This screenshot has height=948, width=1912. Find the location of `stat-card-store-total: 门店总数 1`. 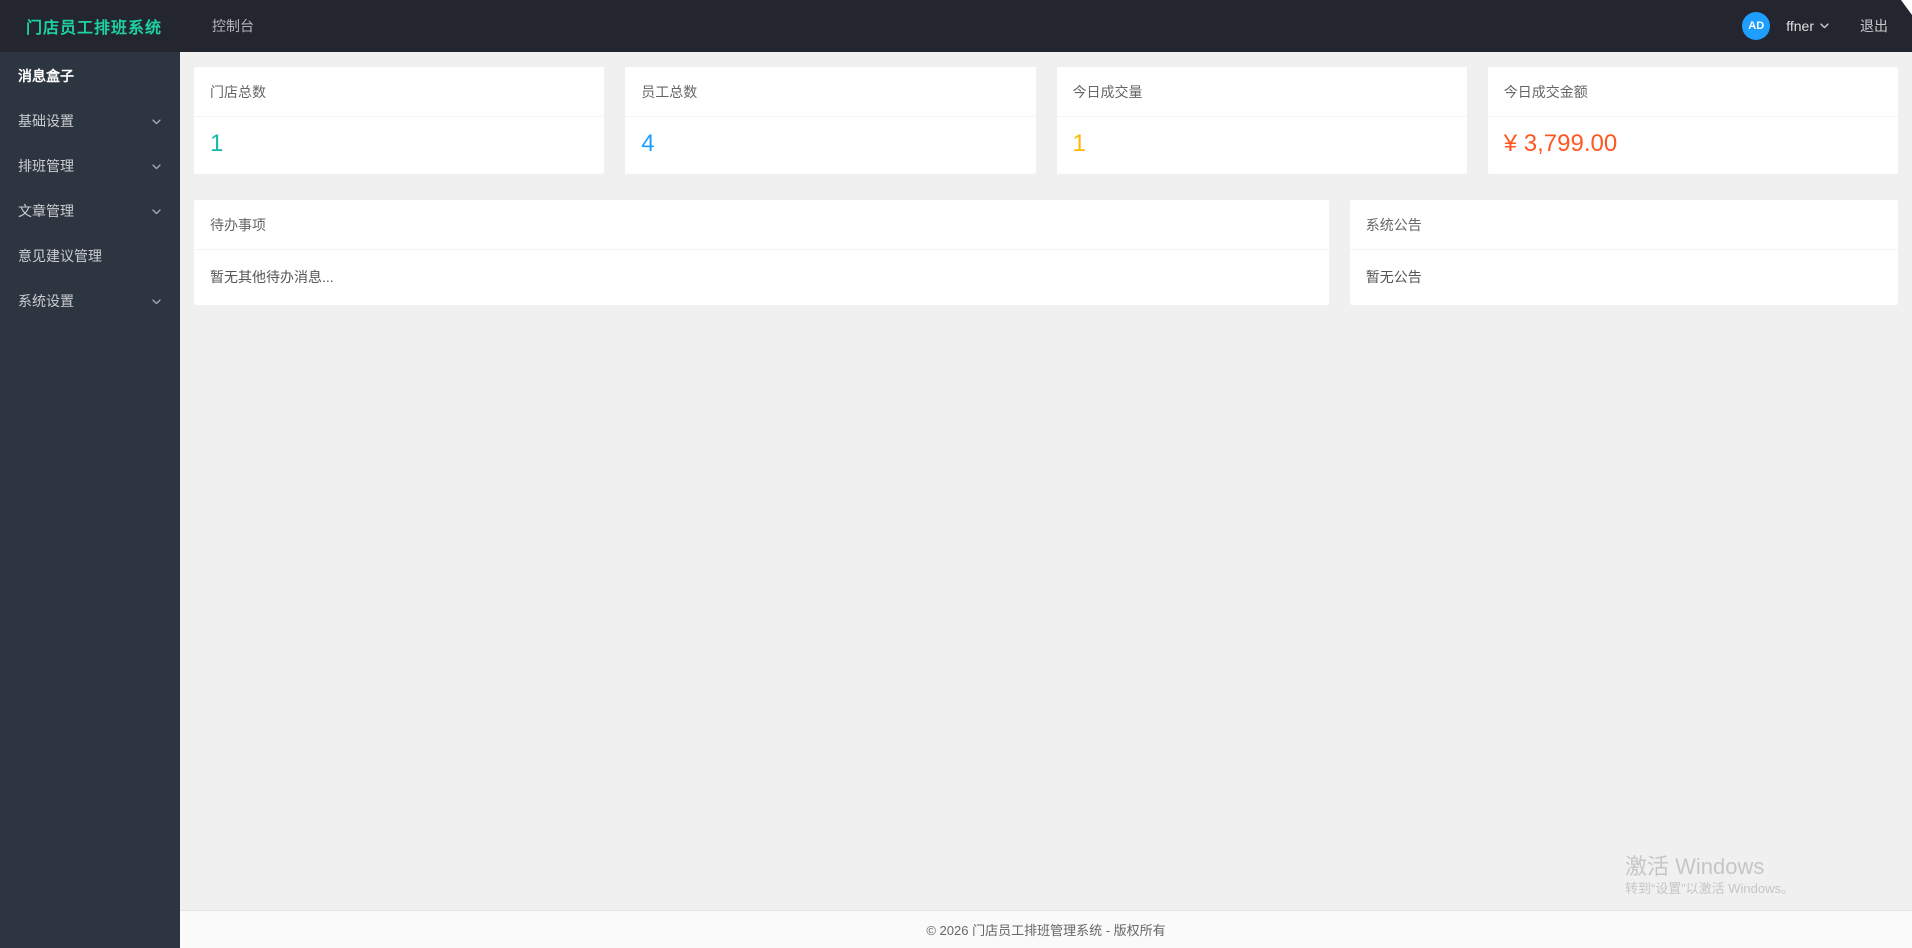

stat-card-store-total: 门店总数 1 is located at coordinates (399, 120).